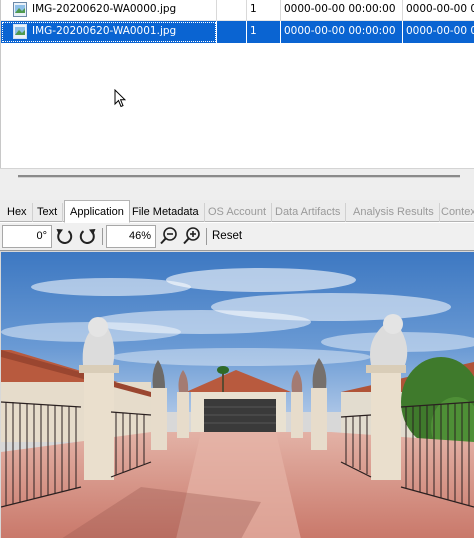 The image size is (474, 538). What do you see at coordinates (27, 236) in the screenshot?
I see `rotation-field: 0°` at bounding box center [27, 236].